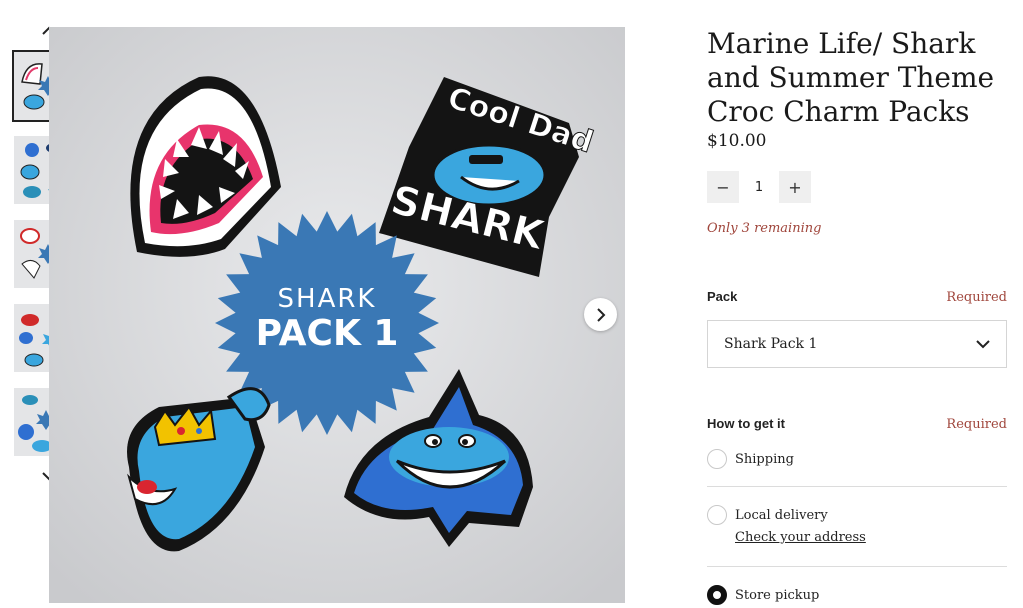 The width and height of the screenshot is (1023, 608). Describe the element at coordinates (327, 333) in the screenshot. I see `badge-line-2: PACK 1` at that location.